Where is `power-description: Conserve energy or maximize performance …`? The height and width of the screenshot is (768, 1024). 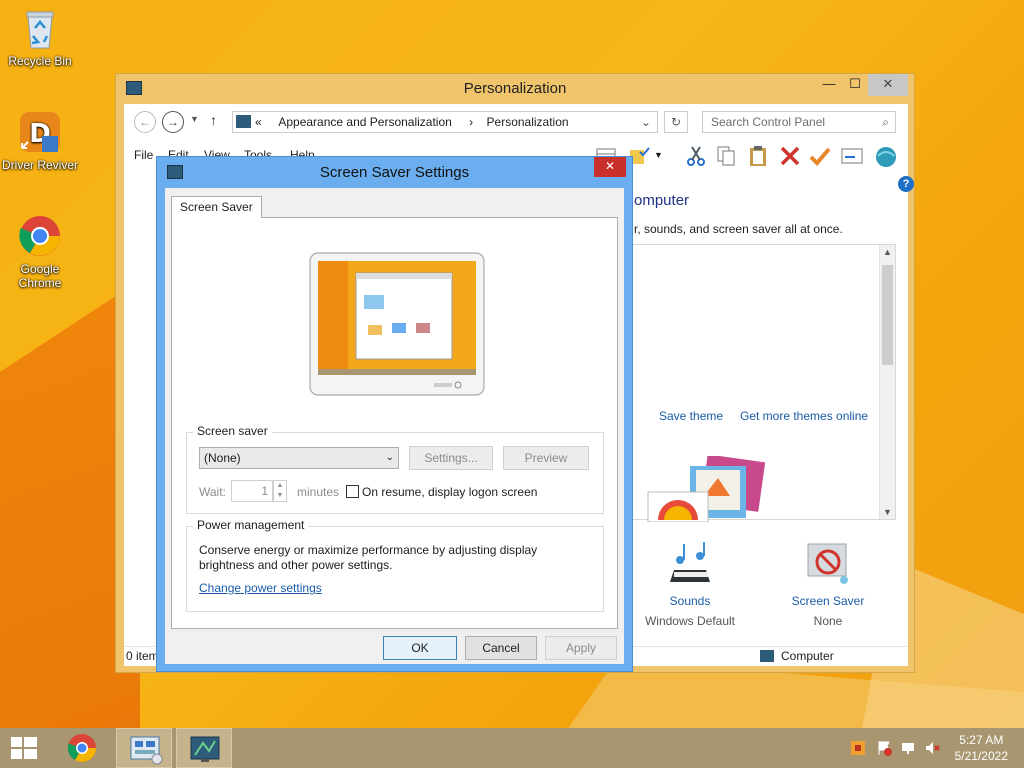 power-description: Conserve energy or maximize performance … is located at coordinates (368, 558).